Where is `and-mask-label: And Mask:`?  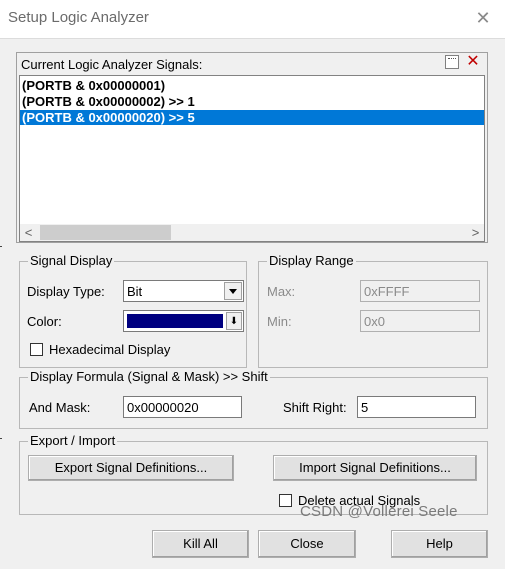
and-mask-label: And Mask: is located at coordinates (60, 407).